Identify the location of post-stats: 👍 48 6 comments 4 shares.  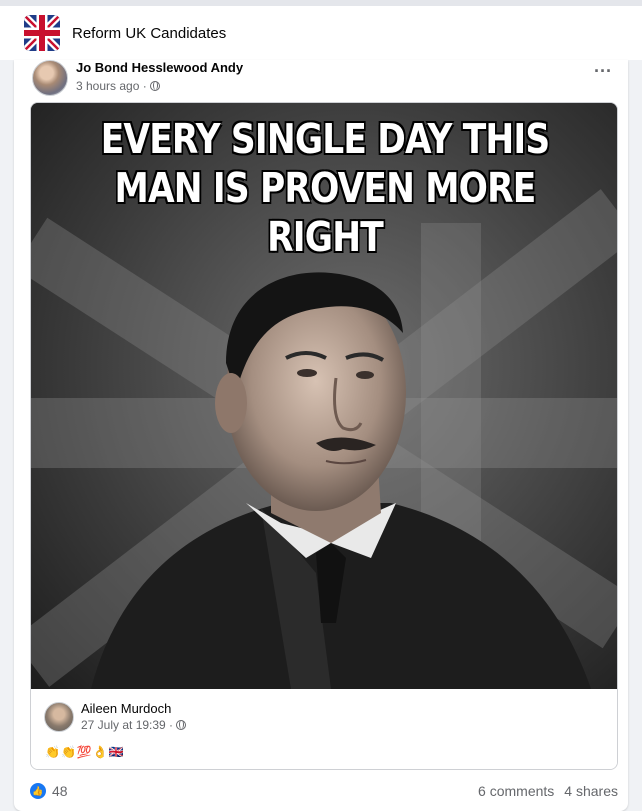
(324, 791).